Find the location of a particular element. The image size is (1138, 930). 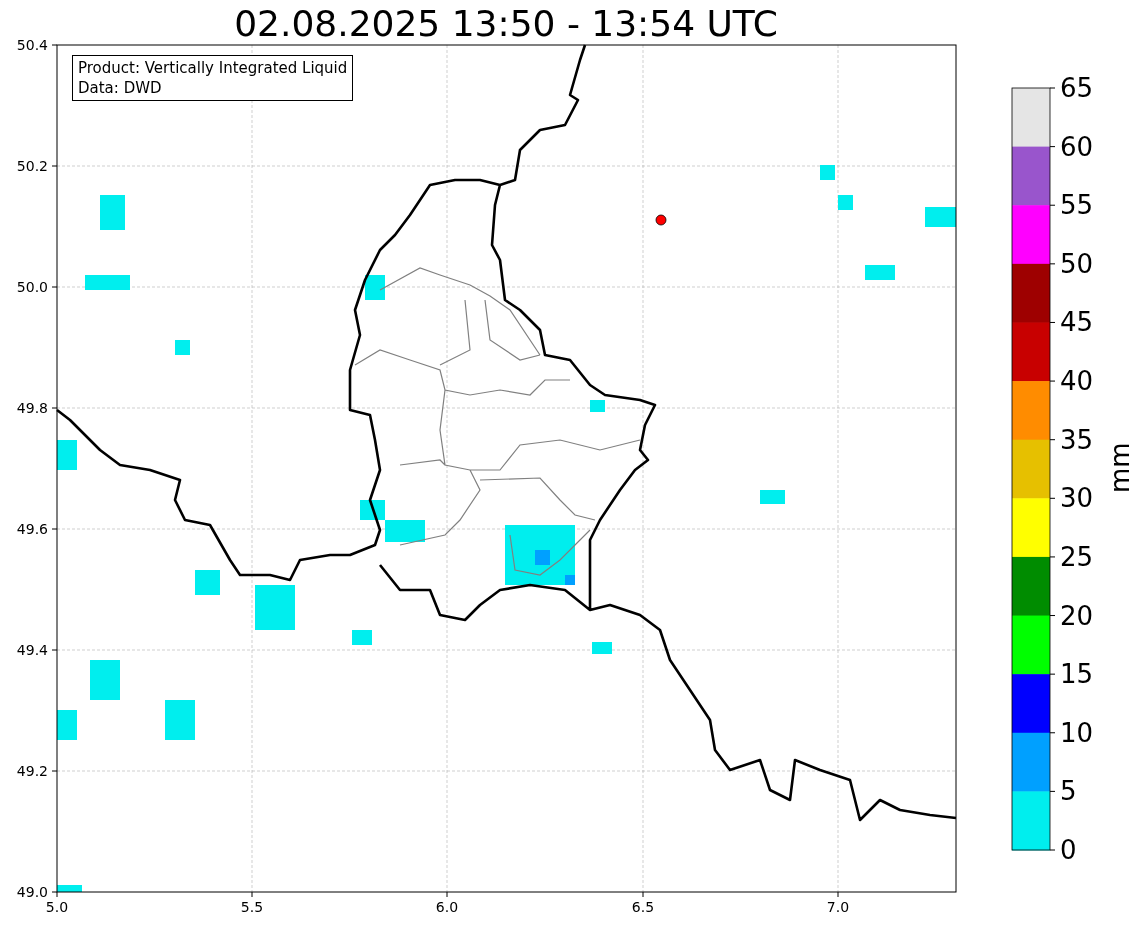

y-tick-label: 49.2 is located at coordinates (31, 771).